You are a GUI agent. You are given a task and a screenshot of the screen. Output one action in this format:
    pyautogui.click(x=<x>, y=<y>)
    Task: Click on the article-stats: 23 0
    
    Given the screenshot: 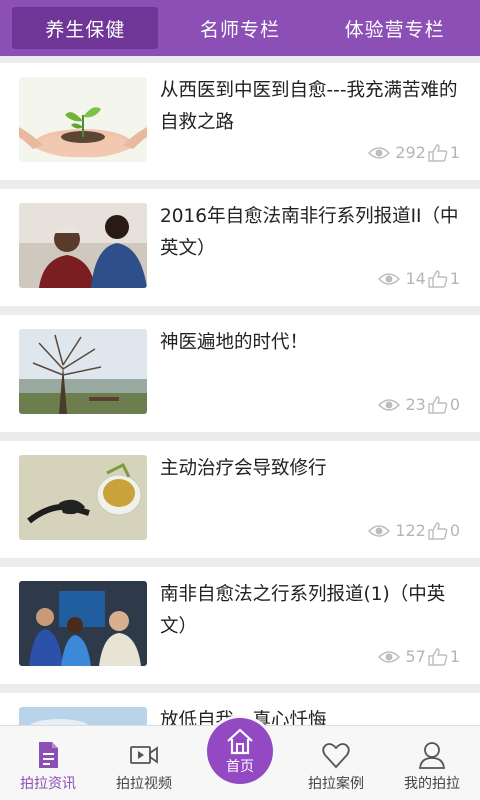 What is the action you would take?
    pyautogui.click(x=419, y=404)
    